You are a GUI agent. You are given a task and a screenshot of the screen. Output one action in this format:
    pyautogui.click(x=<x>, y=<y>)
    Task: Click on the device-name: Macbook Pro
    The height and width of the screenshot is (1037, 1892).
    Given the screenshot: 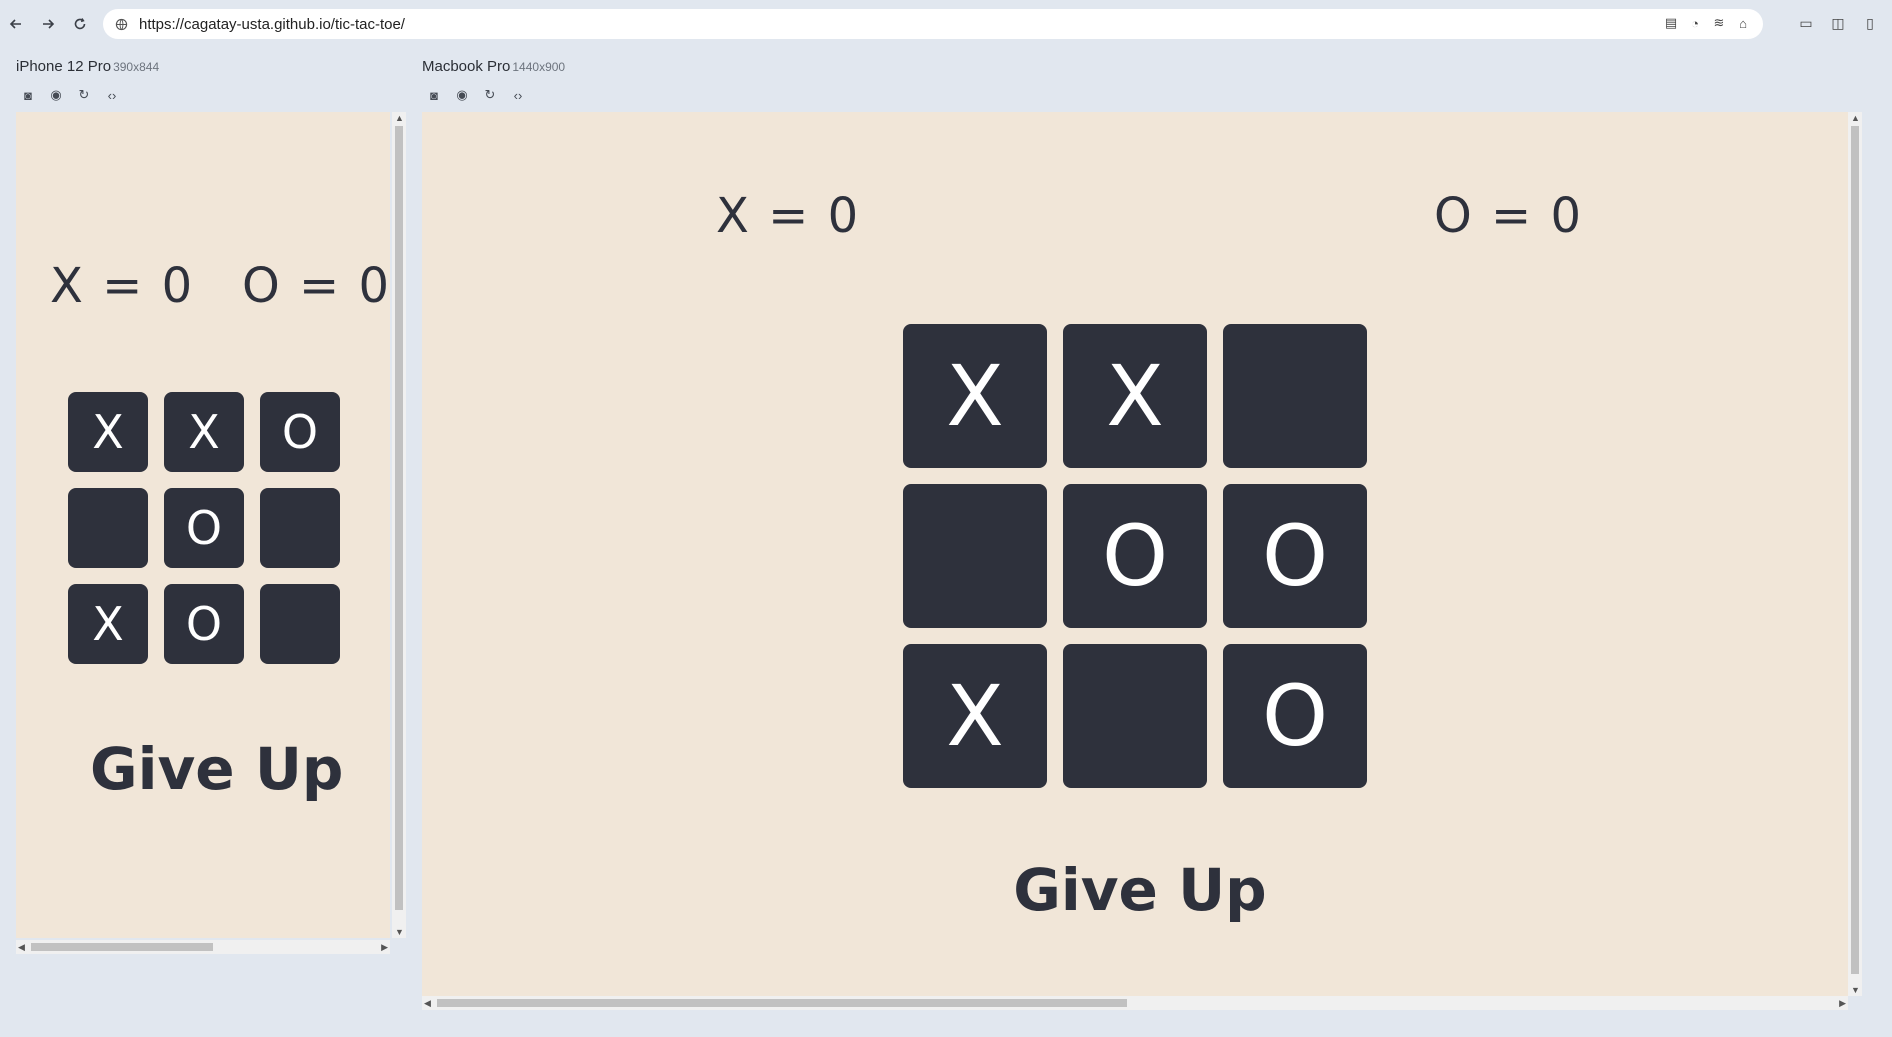 What is the action you would take?
    pyautogui.click(x=466, y=66)
    